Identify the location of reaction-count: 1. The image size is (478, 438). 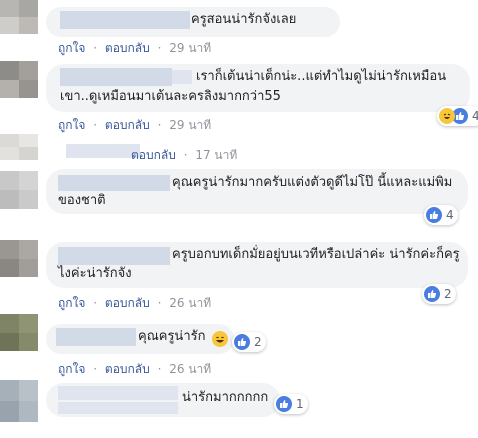
(291, 404).